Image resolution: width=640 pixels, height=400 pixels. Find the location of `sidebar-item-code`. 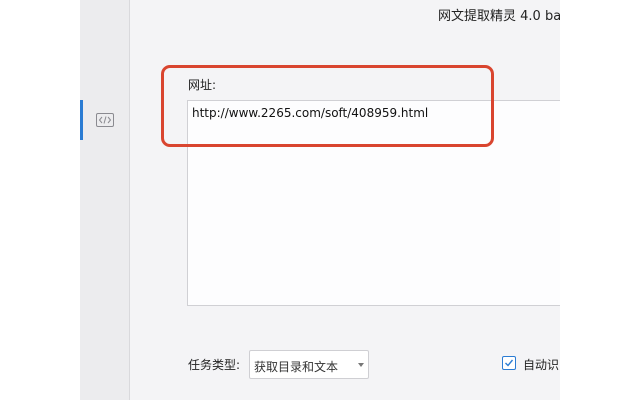

sidebar-item-code is located at coordinates (105, 120).